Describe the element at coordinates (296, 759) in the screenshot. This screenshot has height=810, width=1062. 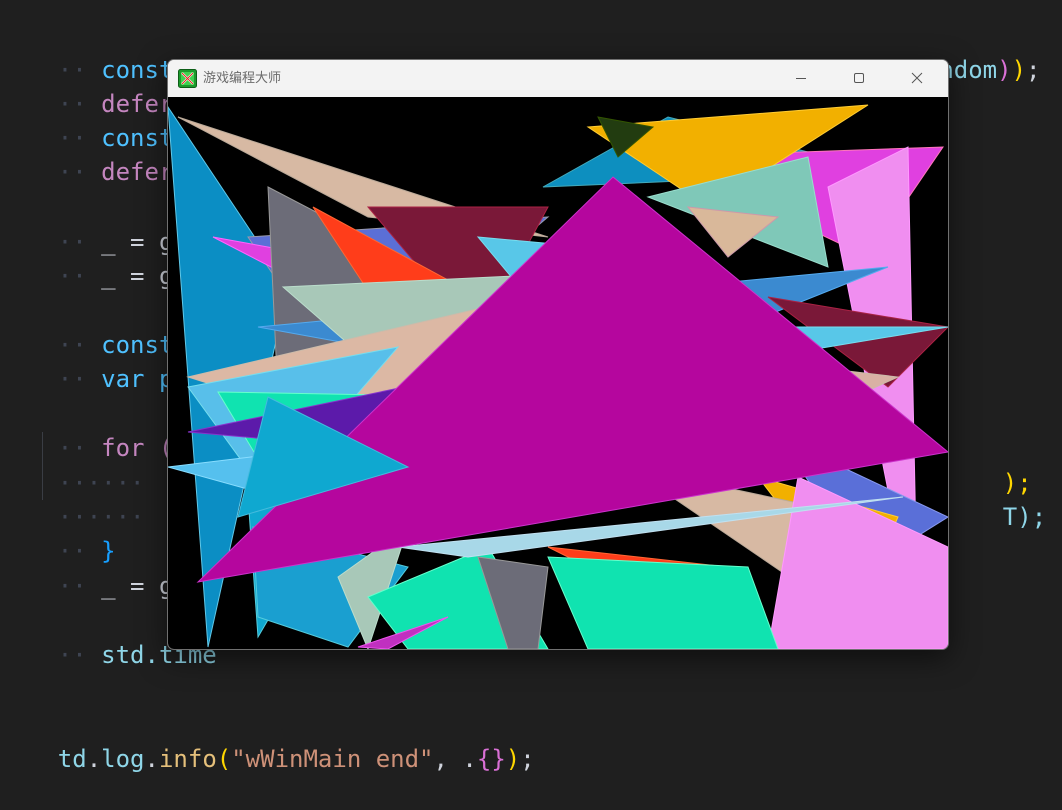
I see `code-line-log: td.log.info("wWinMain end", .{});` at that location.